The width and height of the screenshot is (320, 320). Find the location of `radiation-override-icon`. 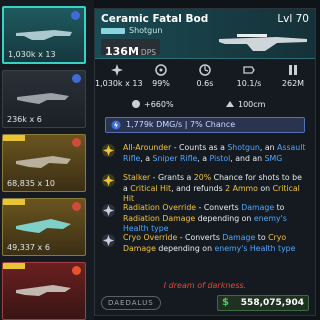

radiation-override-icon is located at coordinates (108, 210).